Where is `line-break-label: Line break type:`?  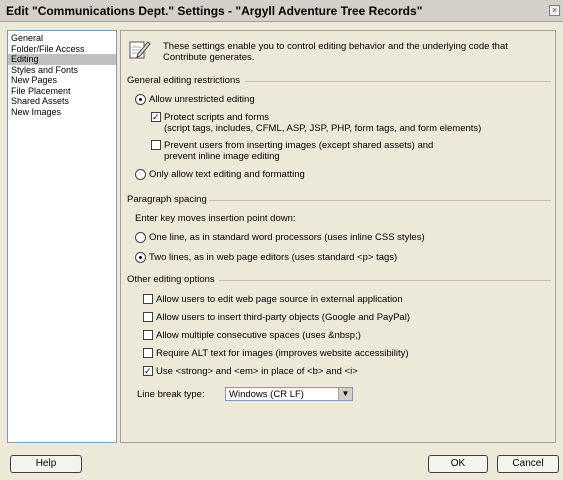
line-break-label: Line break type: is located at coordinates (171, 394).